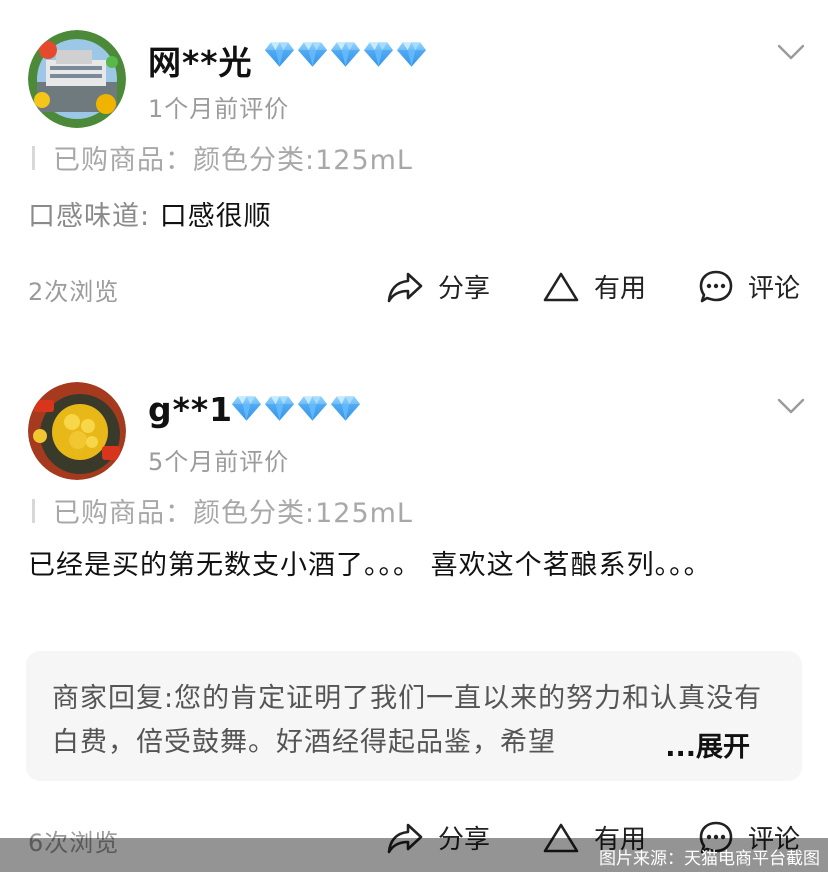 This screenshot has width=828, height=872. Describe the element at coordinates (620, 289) in the screenshot. I see `useful-label: 有用` at that location.